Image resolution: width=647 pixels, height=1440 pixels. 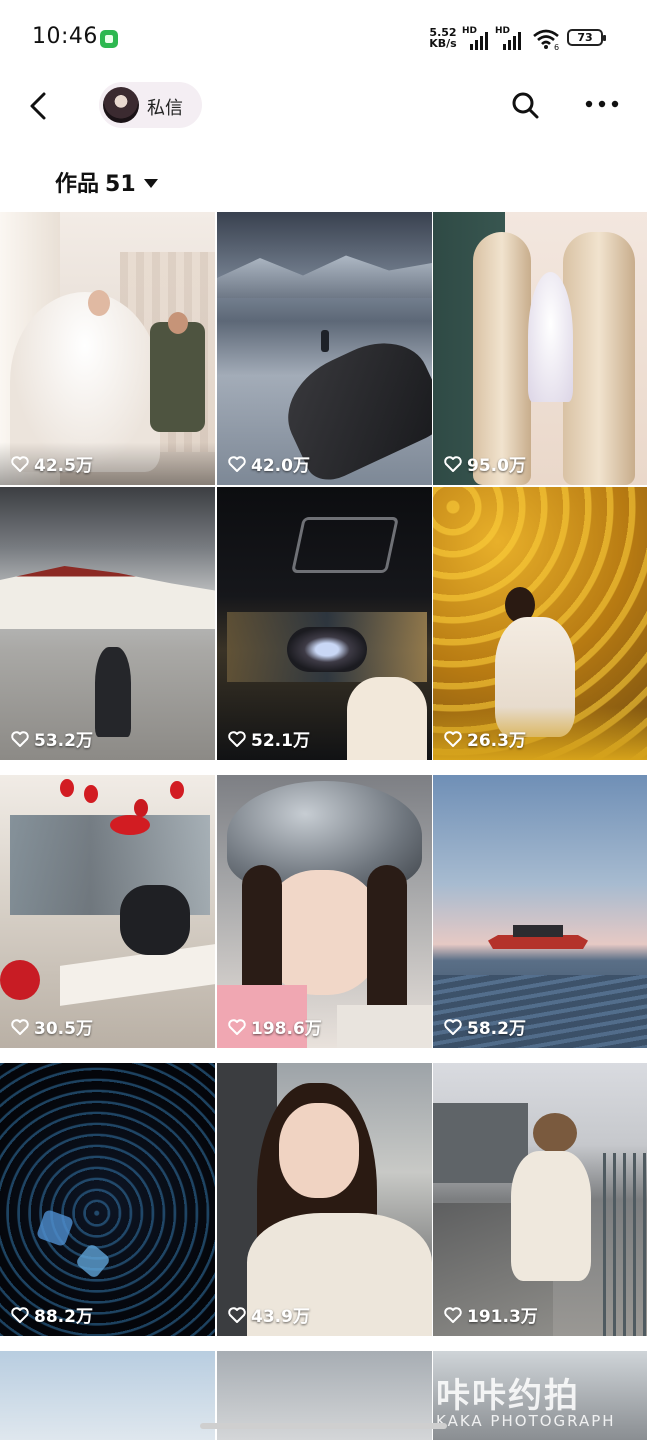 I want to click on video-thumbnail: 26.3万, so click(x=540, y=623).